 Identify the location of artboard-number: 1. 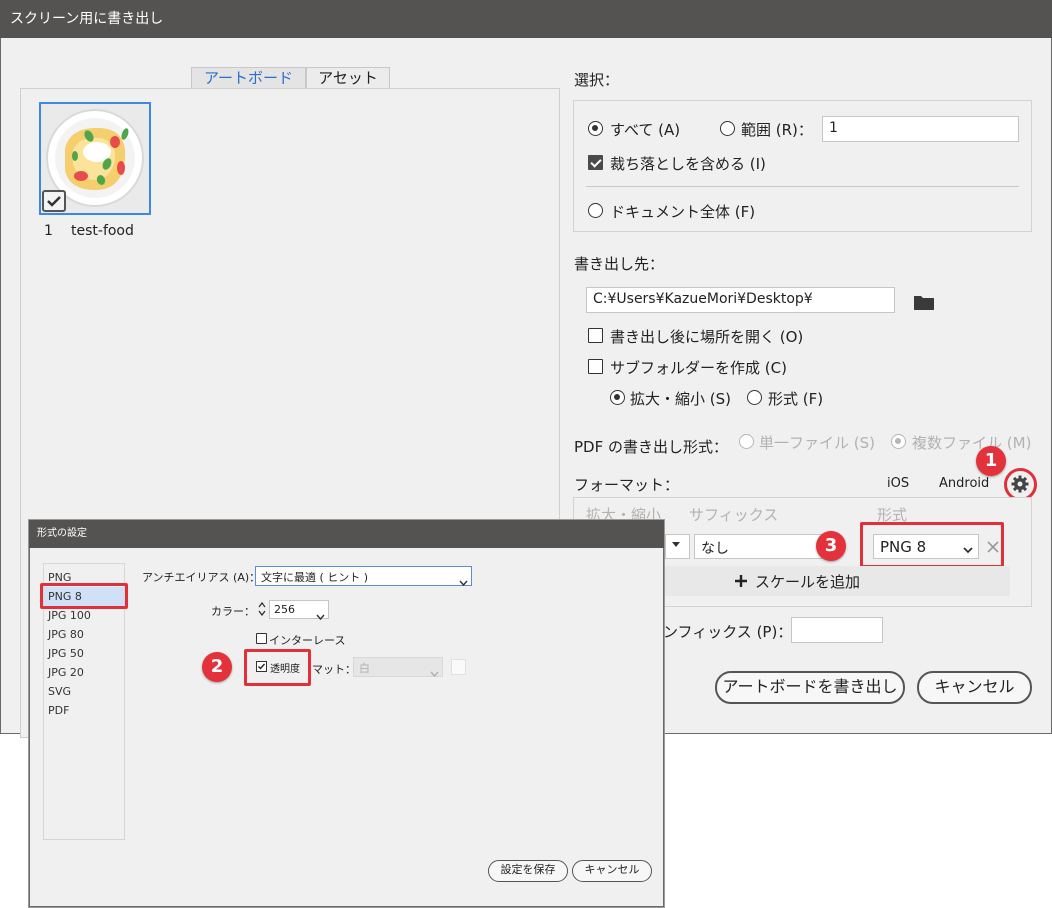
(48, 231).